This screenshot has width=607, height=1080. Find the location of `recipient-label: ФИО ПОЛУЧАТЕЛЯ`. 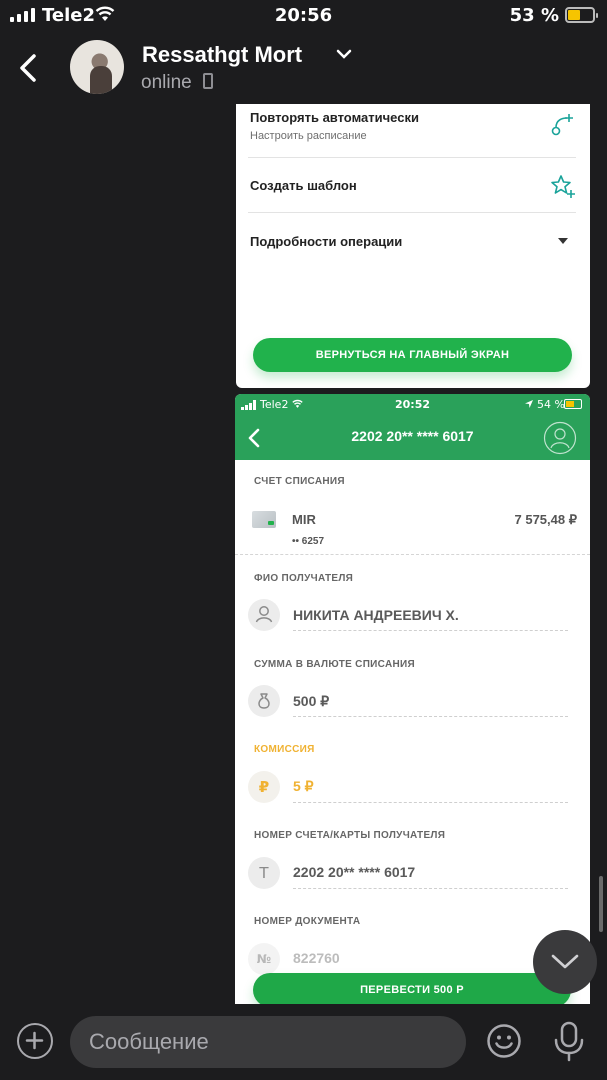

recipient-label: ФИО ПОЛУЧАТЕЛЯ is located at coordinates (304, 578).